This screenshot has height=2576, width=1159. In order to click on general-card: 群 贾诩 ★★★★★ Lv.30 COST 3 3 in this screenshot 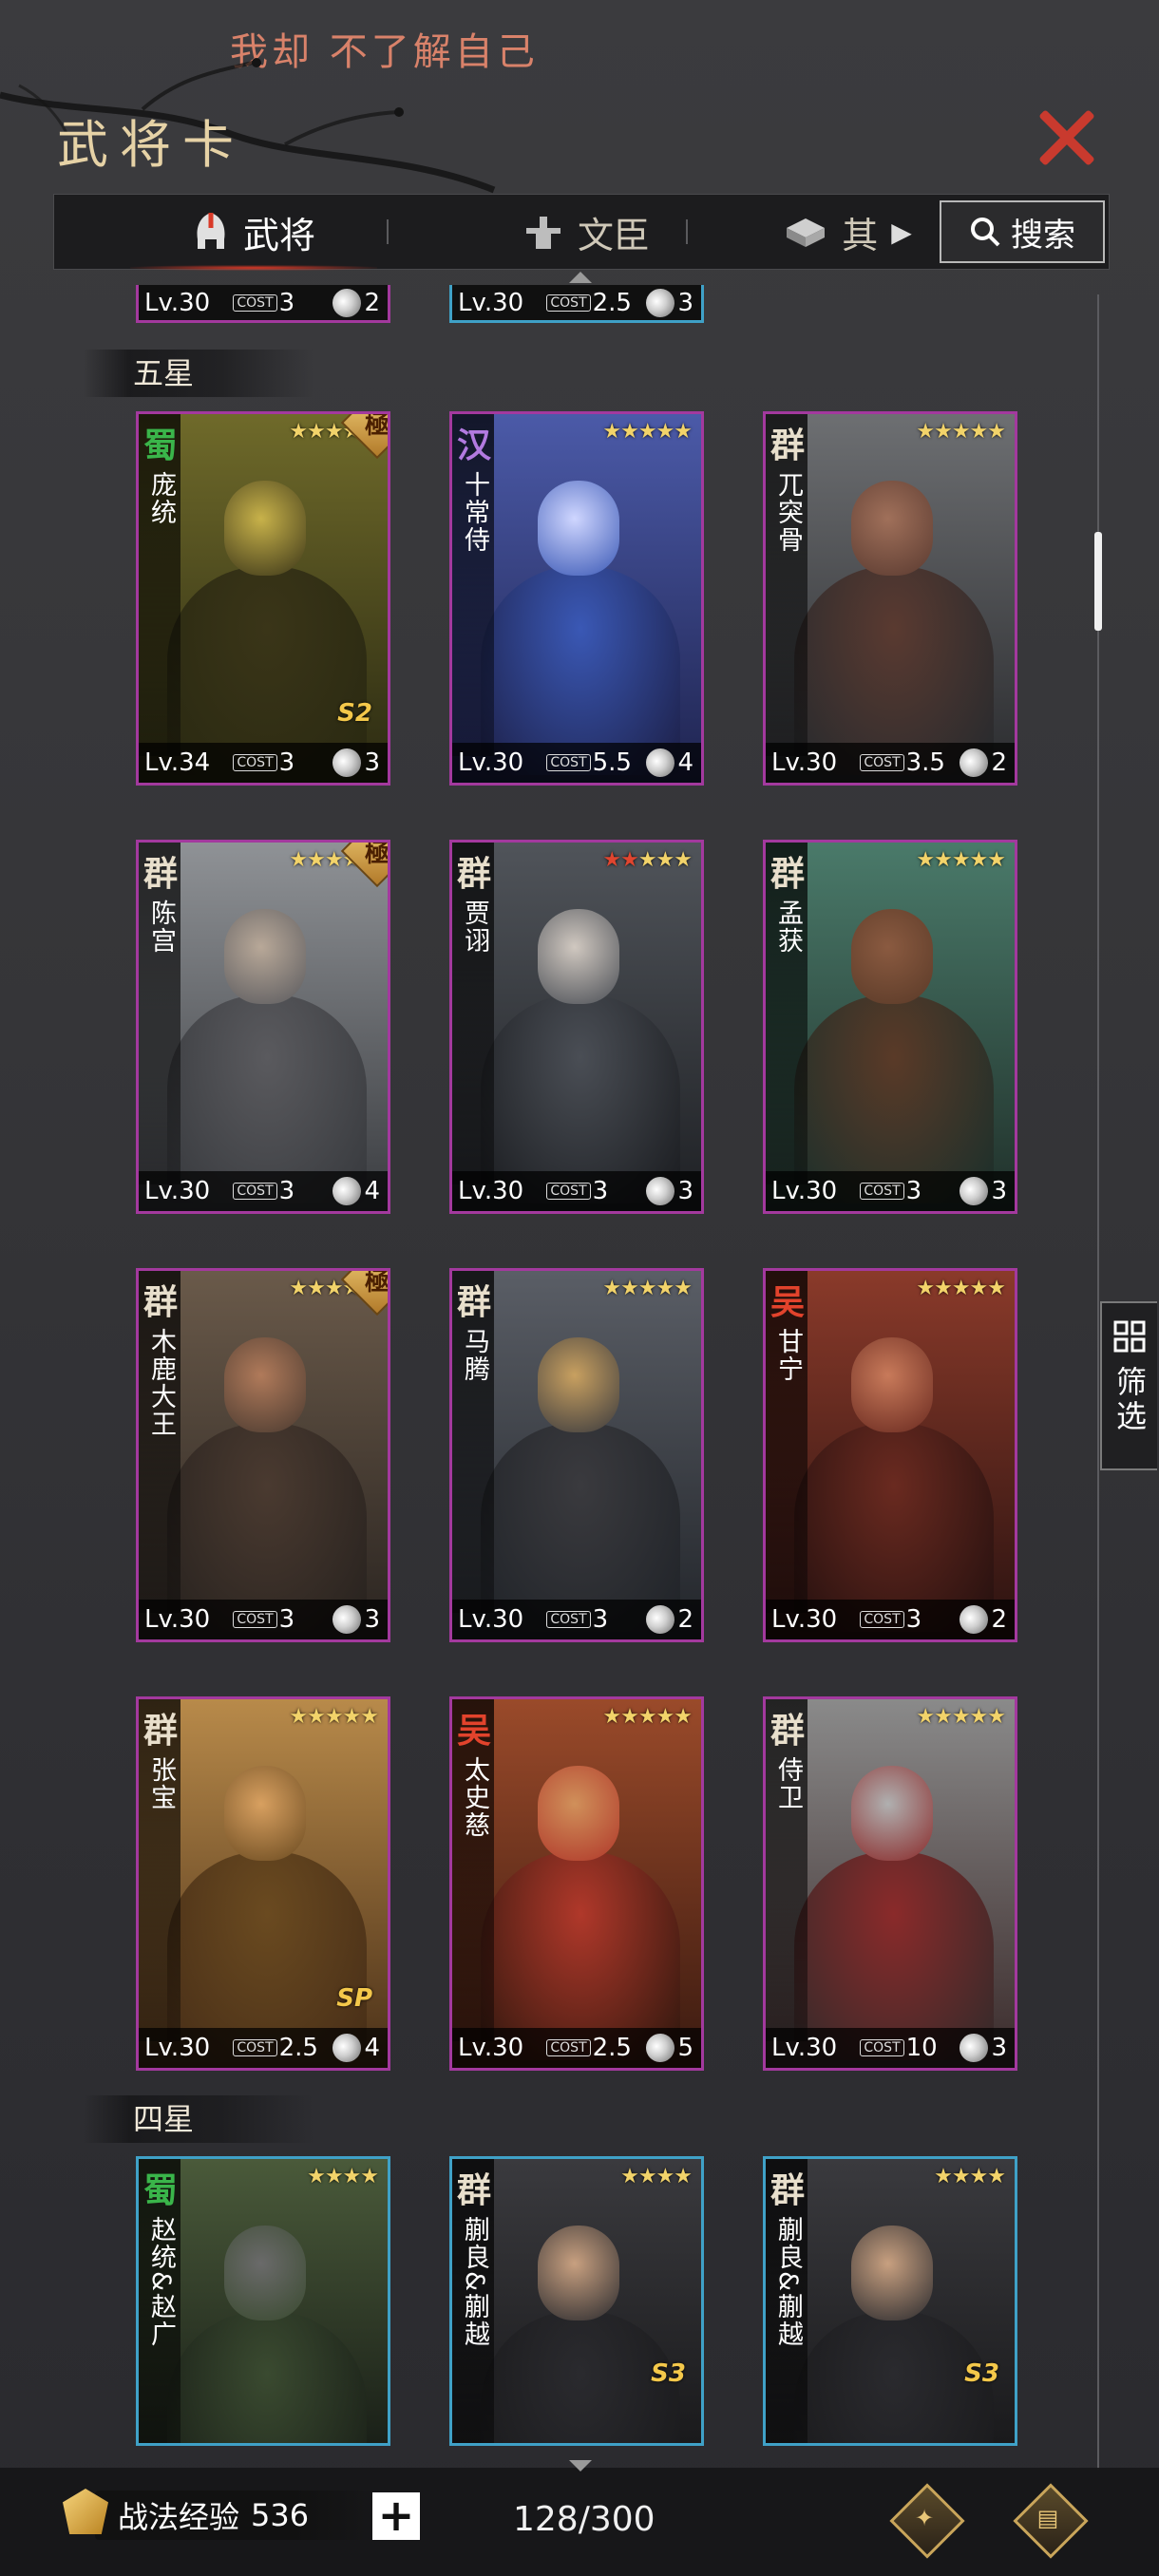, I will do `click(576, 1027)`.